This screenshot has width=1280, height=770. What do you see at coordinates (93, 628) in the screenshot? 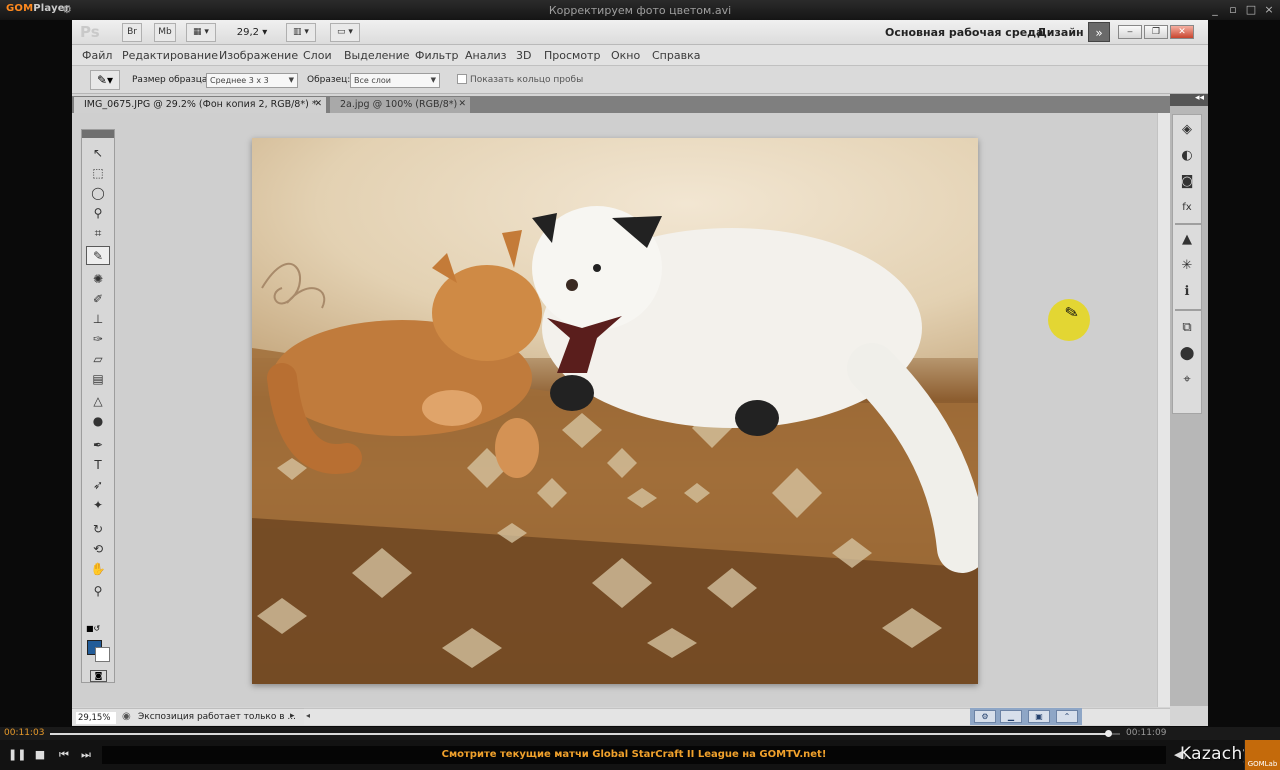
I see `default-colors-icon: ■↺` at bounding box center [93, 628].